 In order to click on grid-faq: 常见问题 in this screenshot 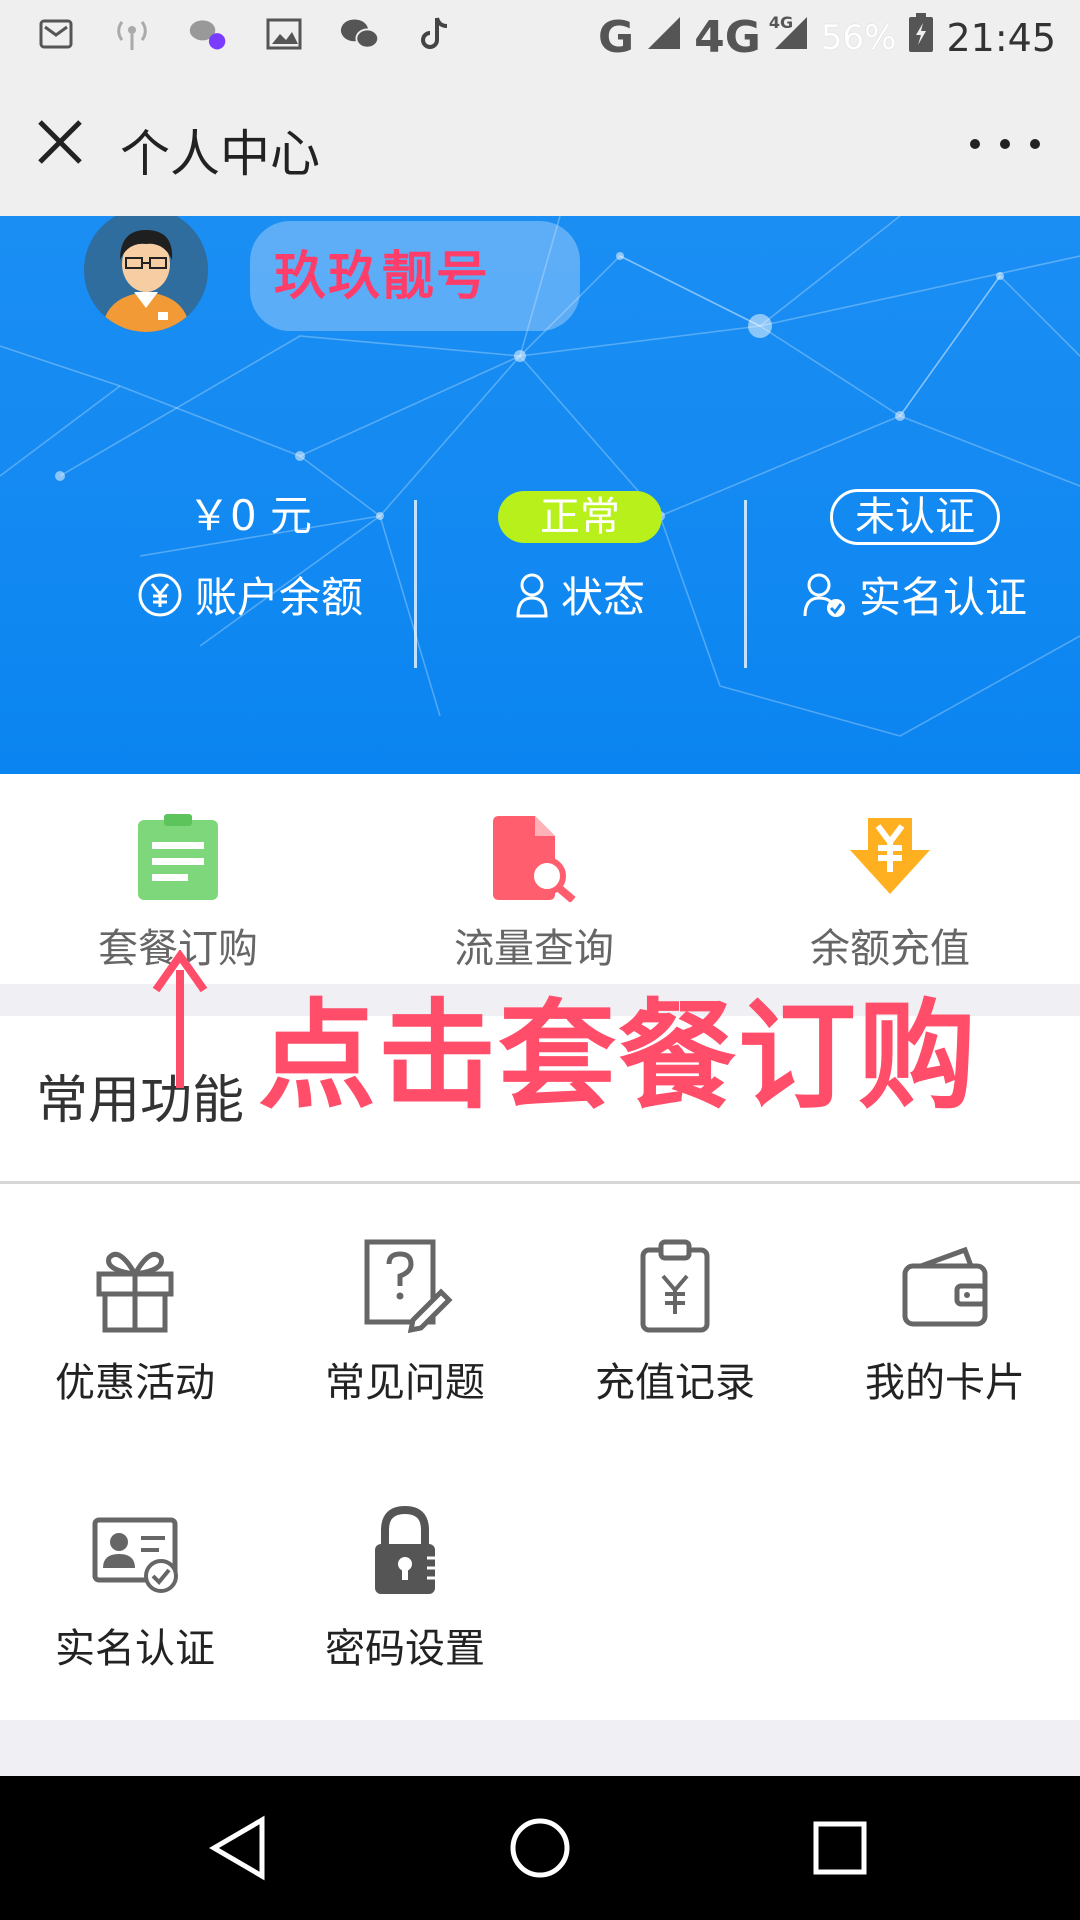, I will do `click(405, 1322)`.